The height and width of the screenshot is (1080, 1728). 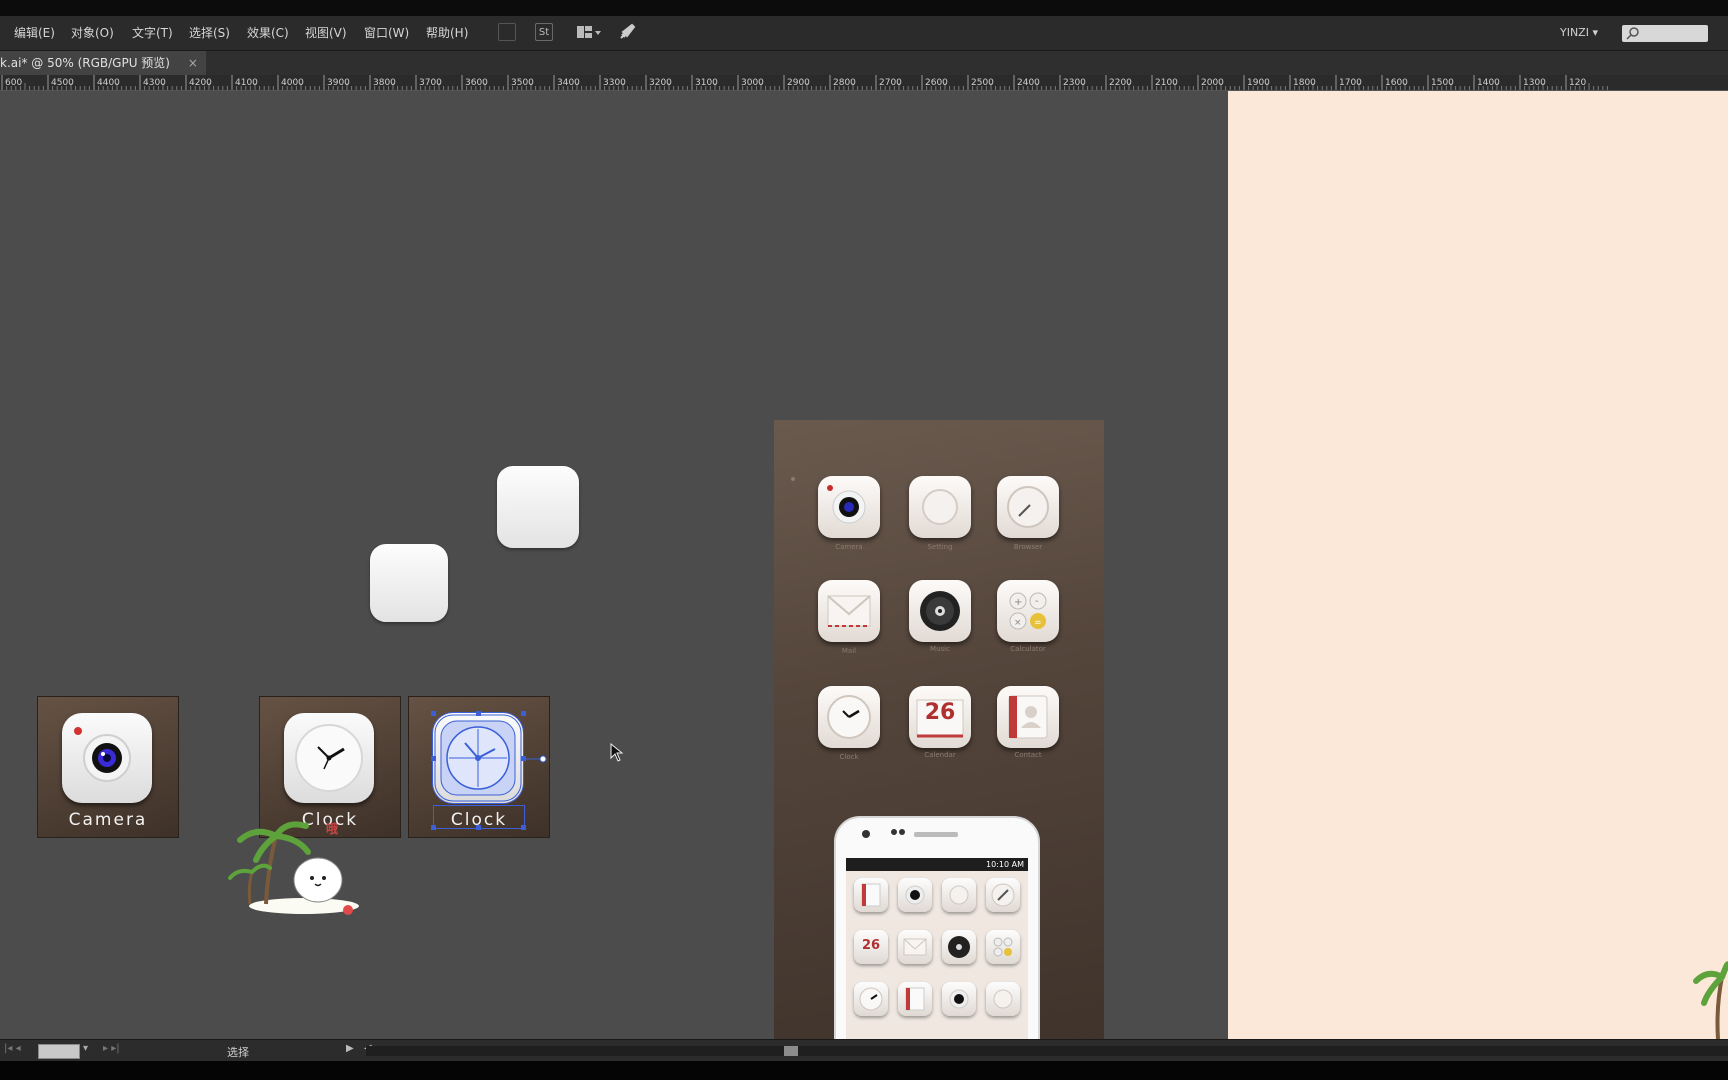 What do you see at coordinates (1710, 1000) in the screenshot?
I see `palm-tree-icon` at bounding box center [1710, 1000].